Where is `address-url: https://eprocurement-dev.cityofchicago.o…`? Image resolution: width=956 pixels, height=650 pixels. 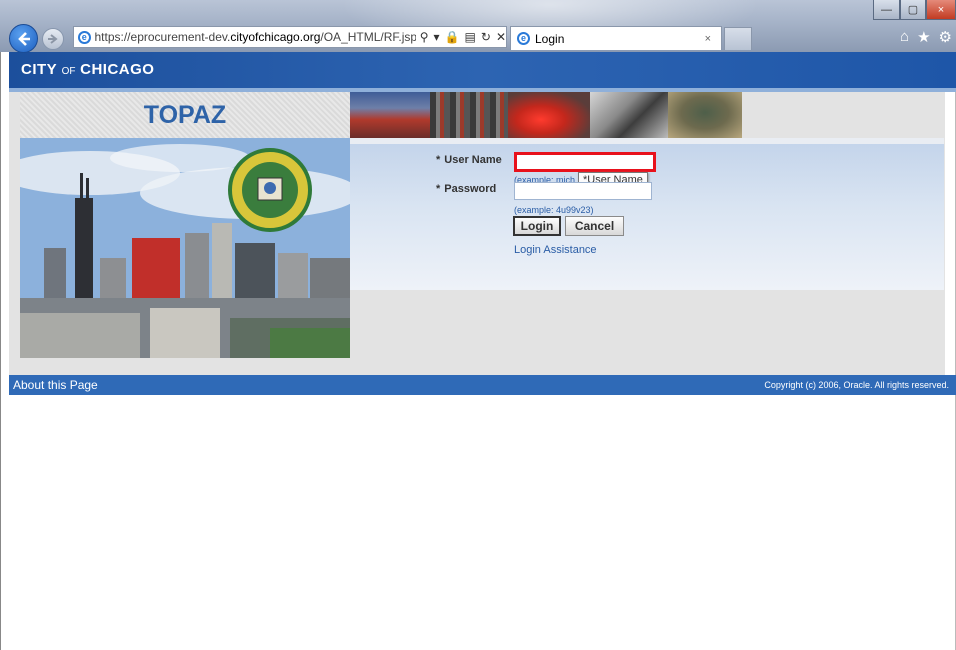 address-url: https://eprocurement-dev.cityofchicago.o… is located at coordinates (255, 37).